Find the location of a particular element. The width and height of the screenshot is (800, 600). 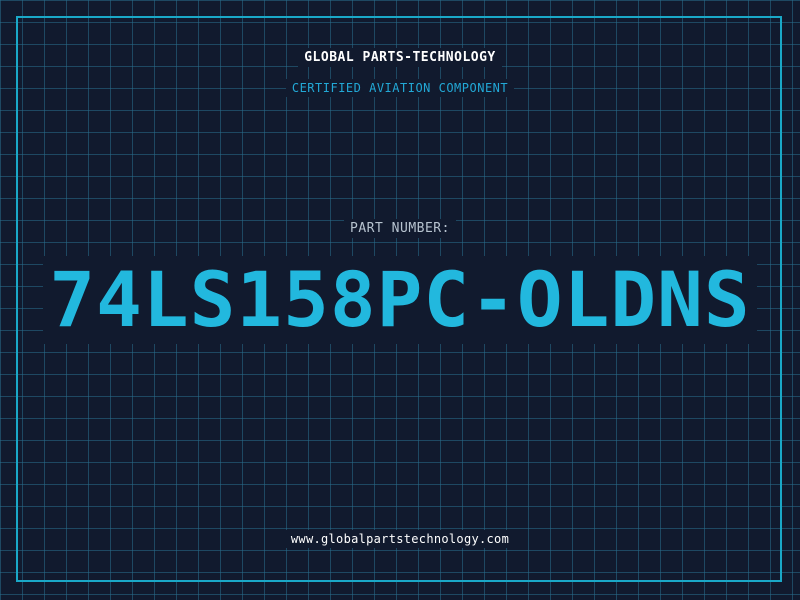

part-number-label: PART NUMBER: is located at coordinates (400, 228).